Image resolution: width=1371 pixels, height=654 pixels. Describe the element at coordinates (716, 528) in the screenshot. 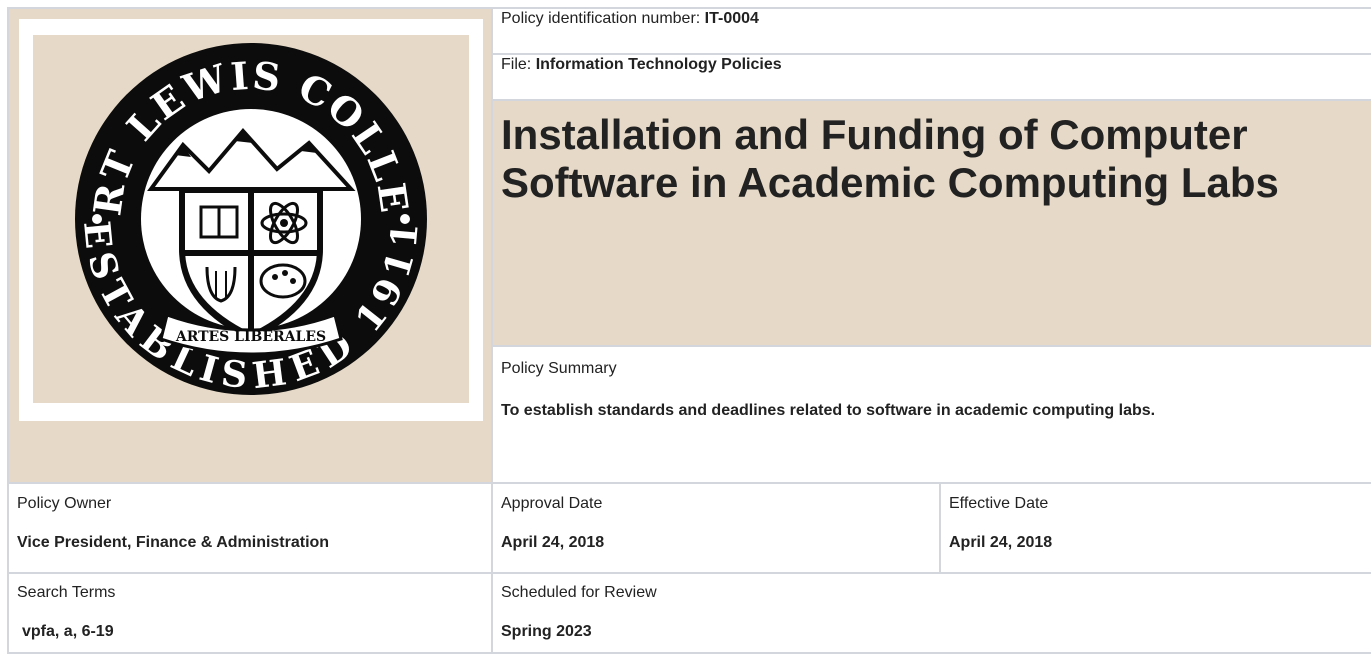

I see `approval-date-cell: Approval Date April 24, 2018` at that location.